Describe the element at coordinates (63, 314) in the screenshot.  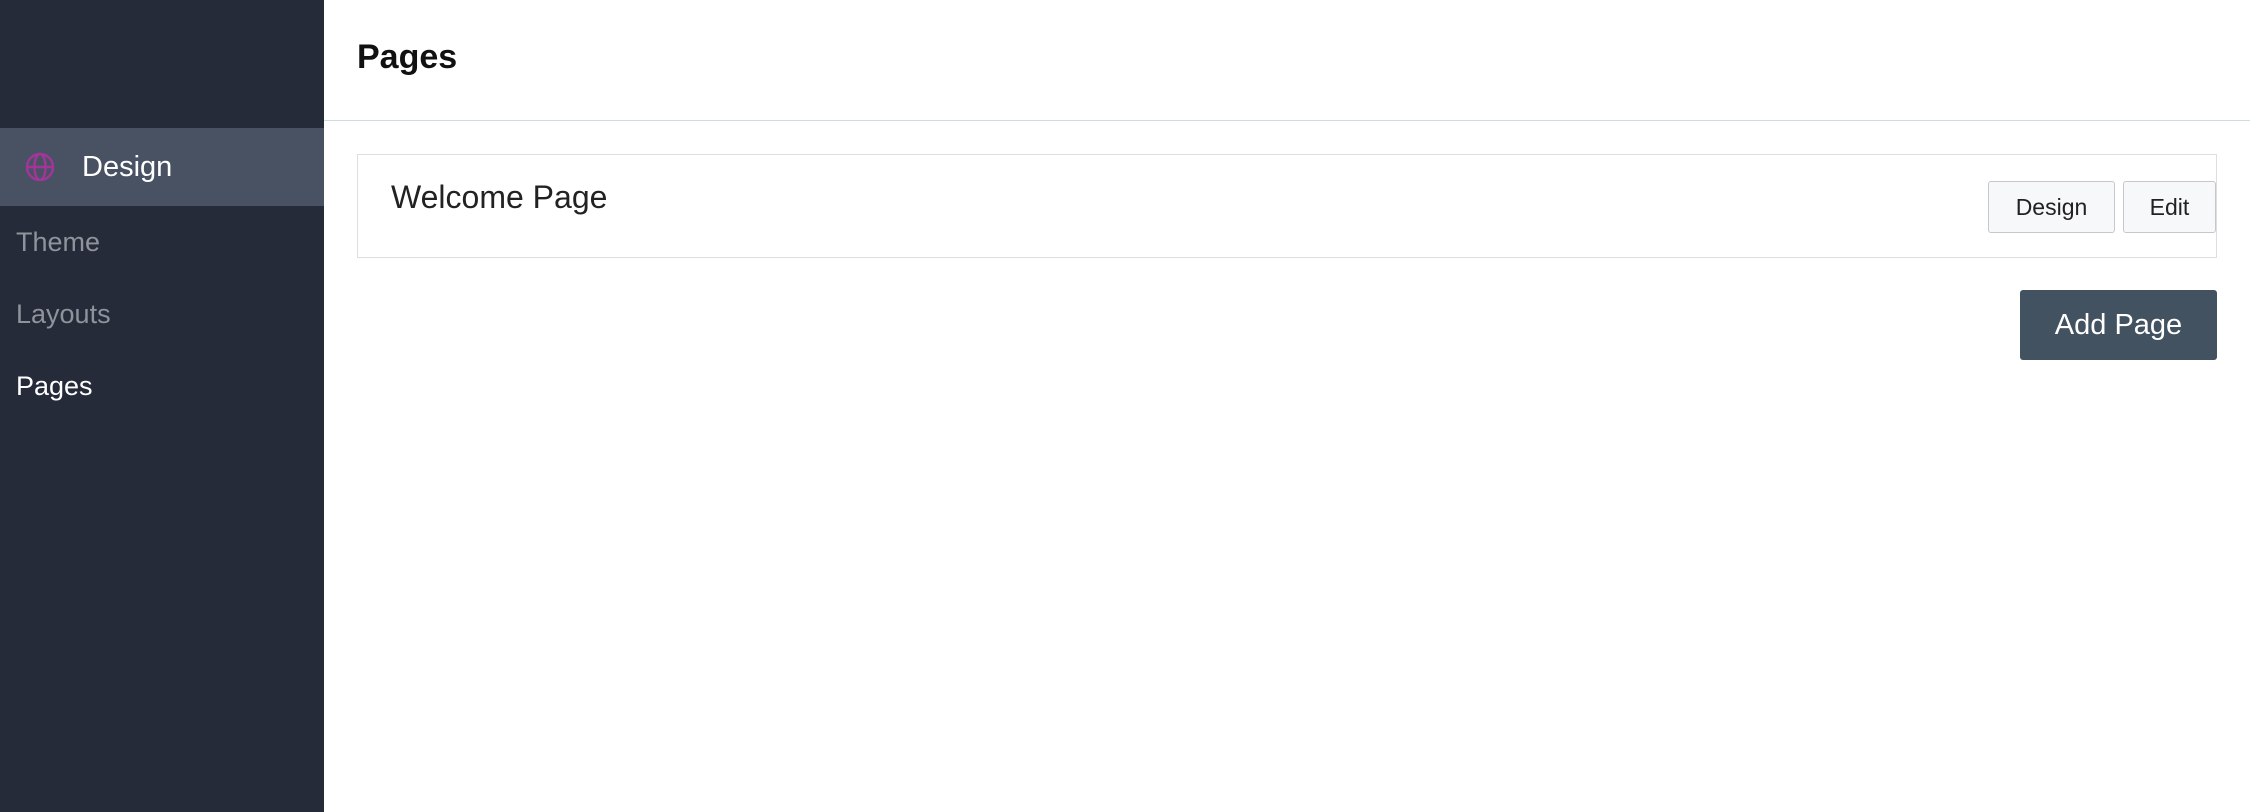
I see `sidebar-item-layouts: Layouts` at that location.